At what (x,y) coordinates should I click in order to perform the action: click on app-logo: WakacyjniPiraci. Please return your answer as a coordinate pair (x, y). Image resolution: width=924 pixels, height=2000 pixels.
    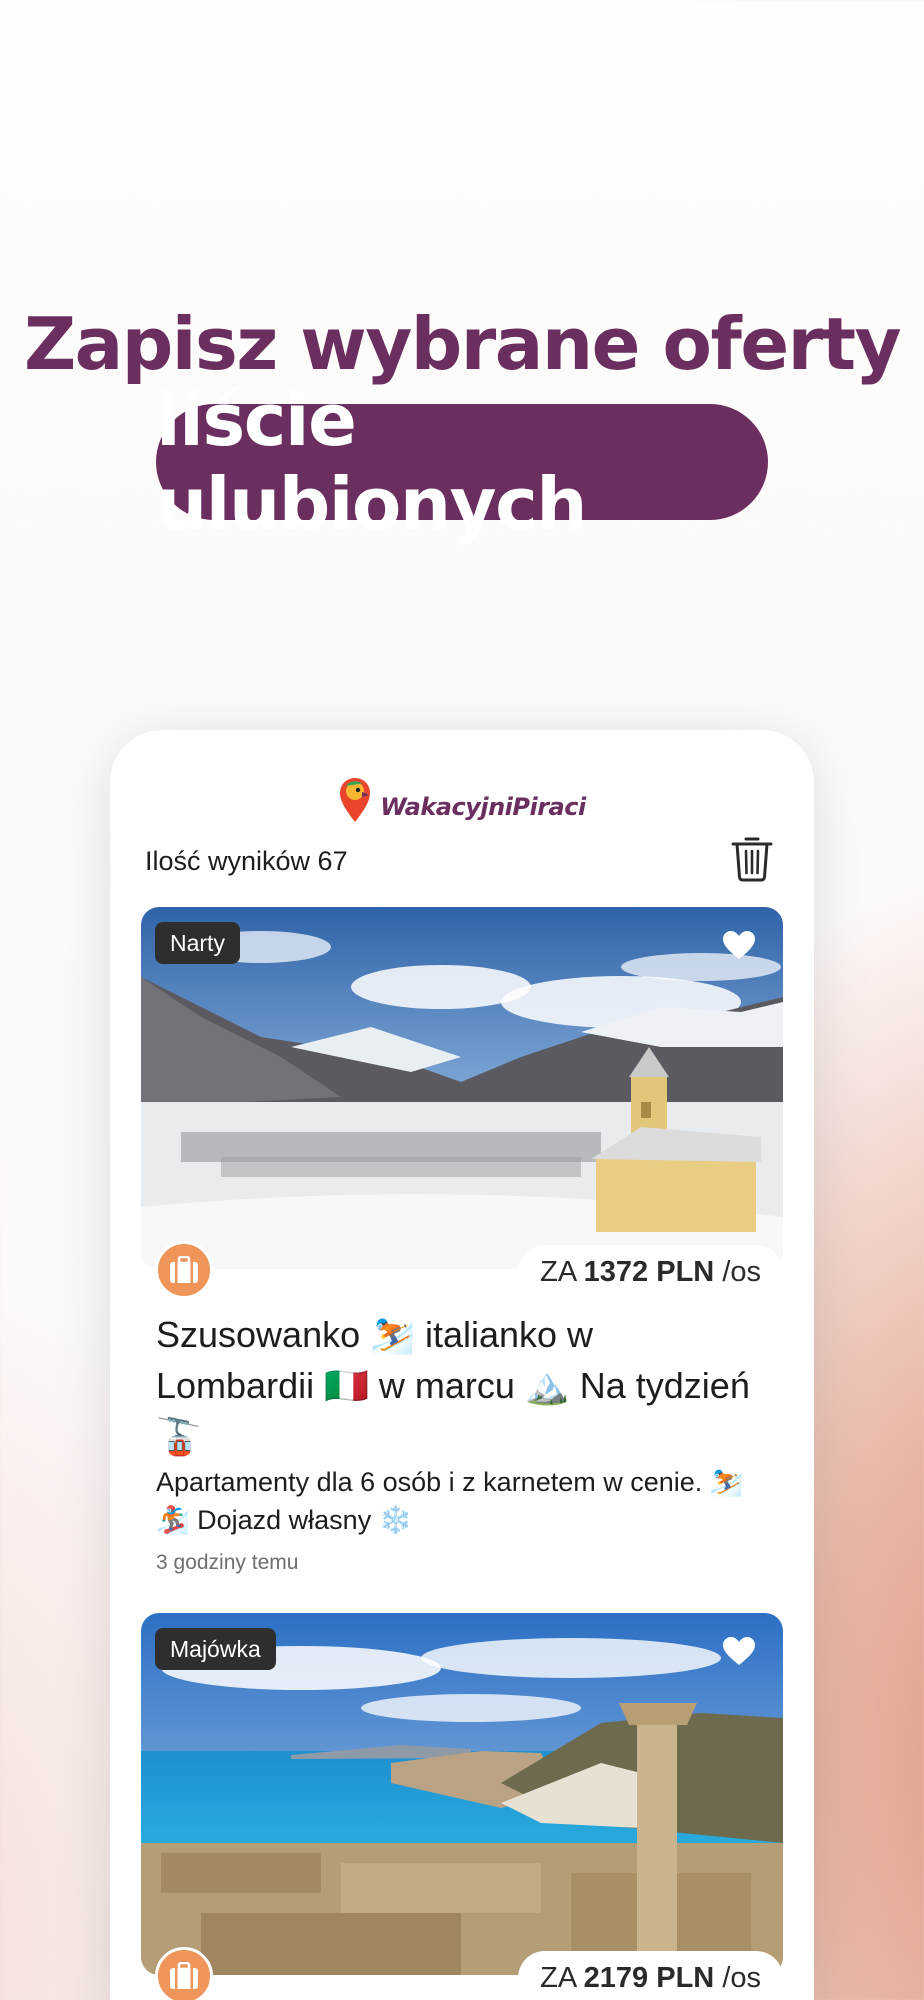
    Looking at the image, I should click on (462, 800).